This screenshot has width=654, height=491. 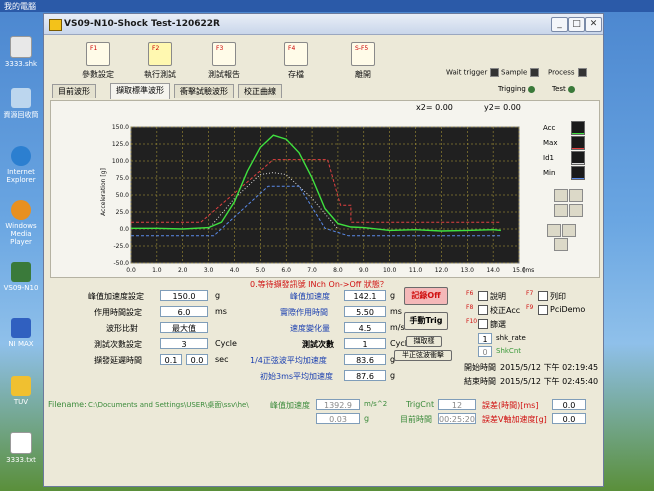 What do you see at coordinates (483, 296) in the screenshot?
I see `help-checkbox` at bounding box center [483, 296].